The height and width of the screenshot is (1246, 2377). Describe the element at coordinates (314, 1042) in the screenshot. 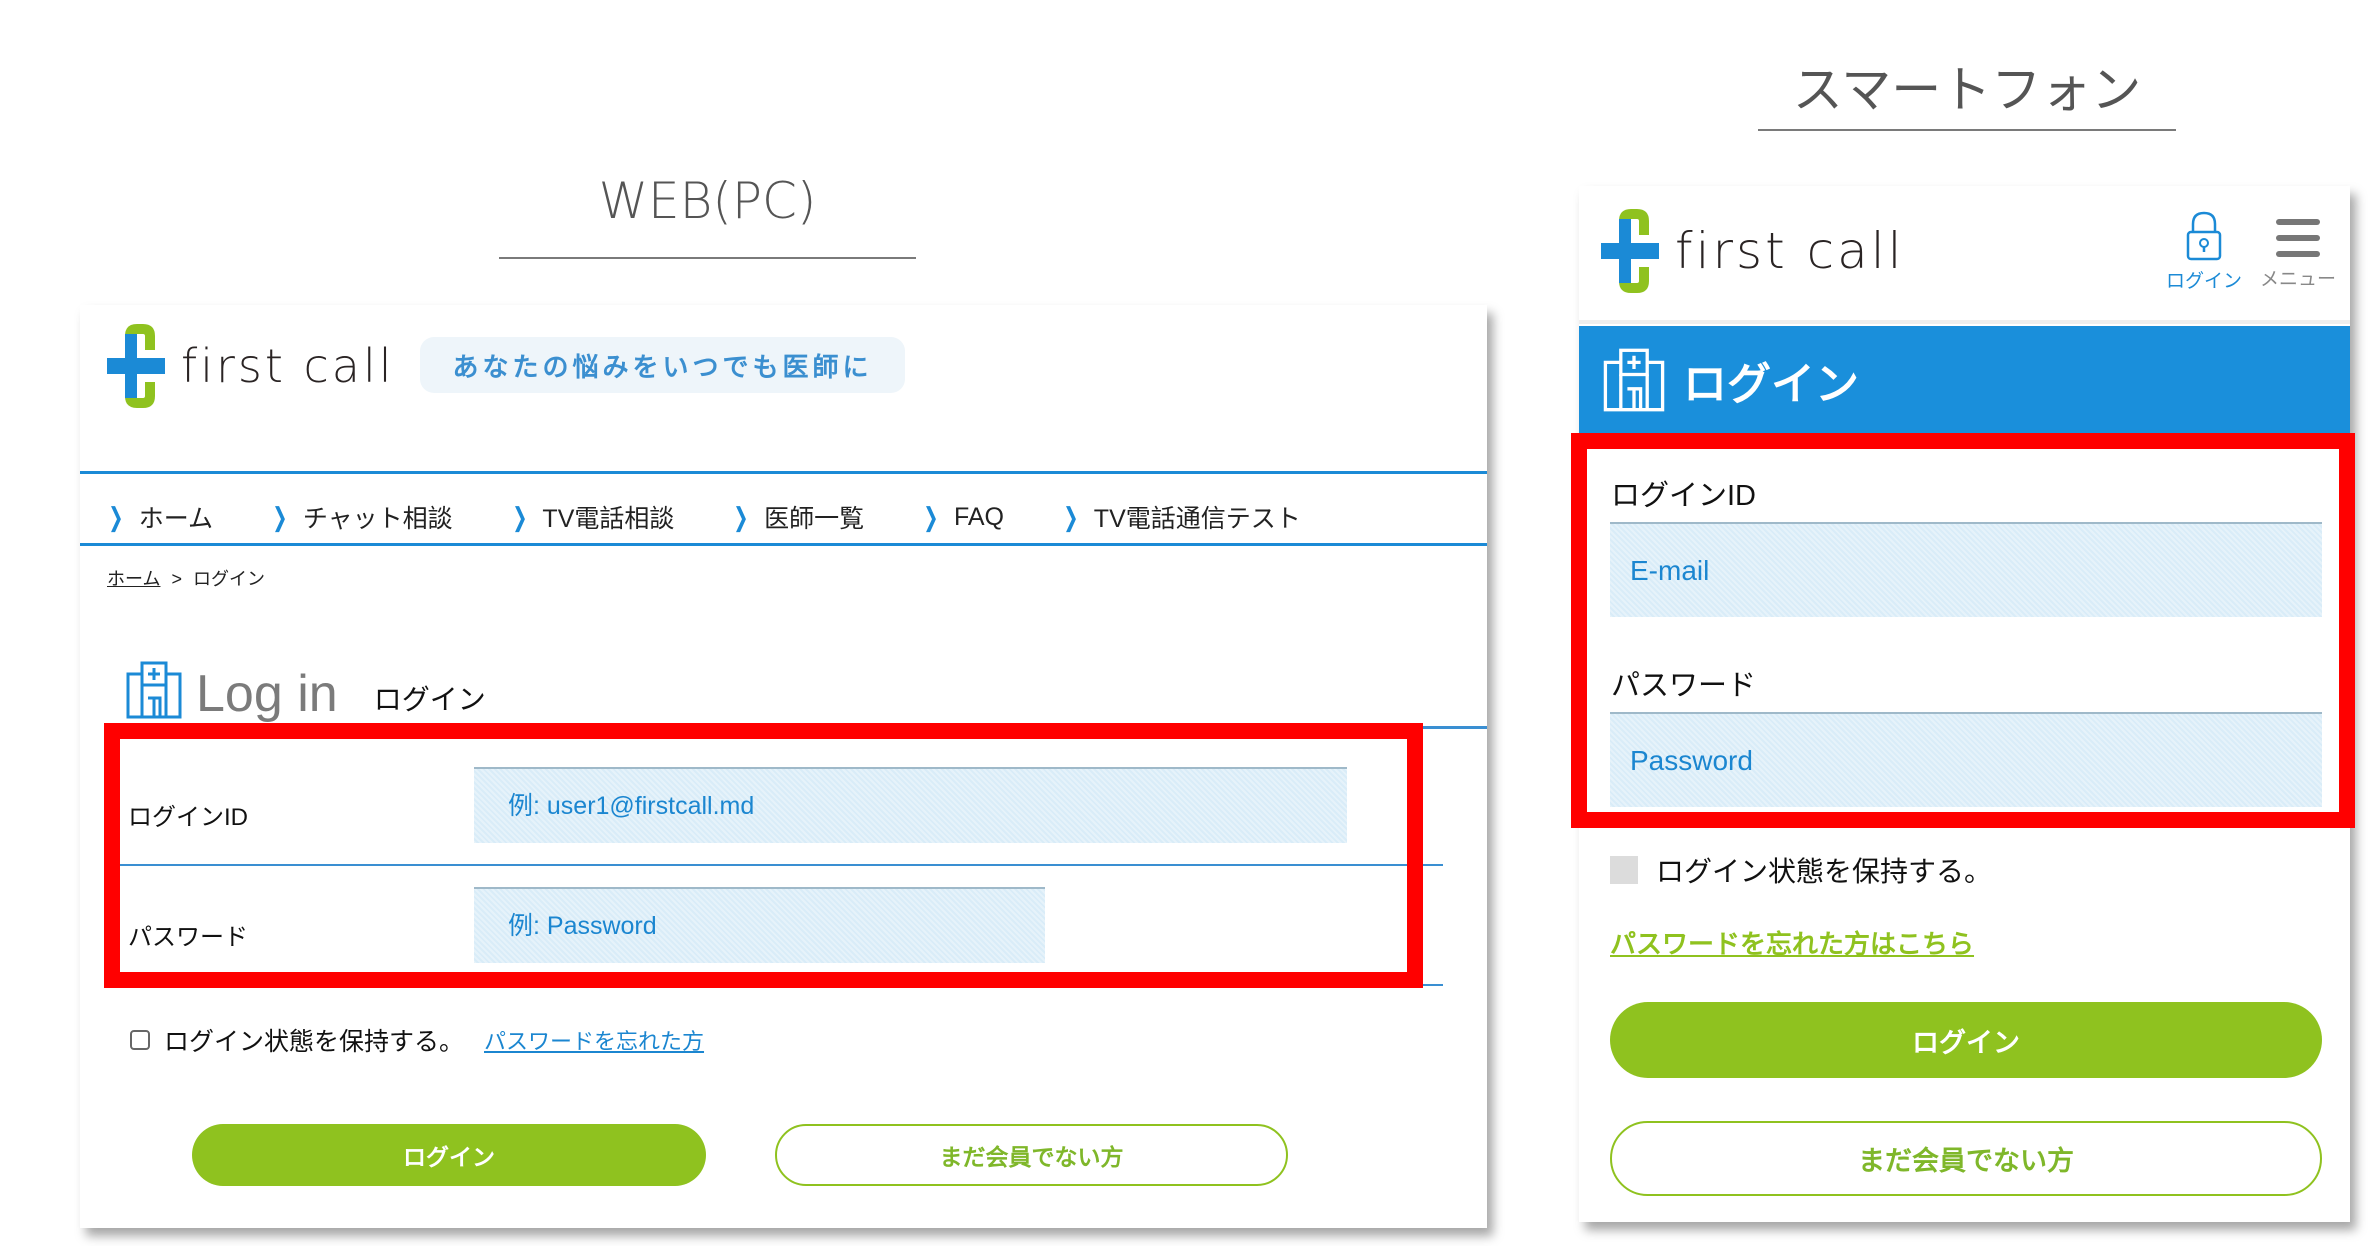

I see `remember-login-label: ログイン状態を保持する。` at that location.